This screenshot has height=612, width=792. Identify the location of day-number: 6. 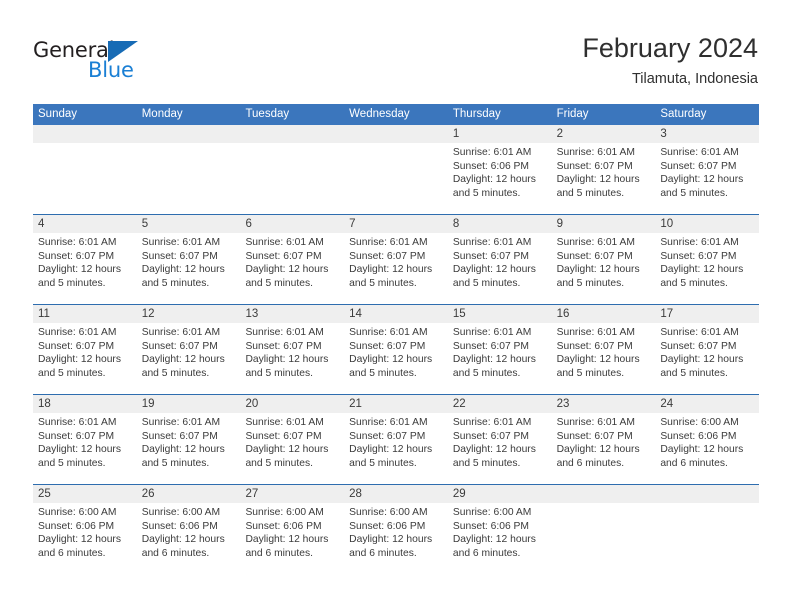
(292, 224).